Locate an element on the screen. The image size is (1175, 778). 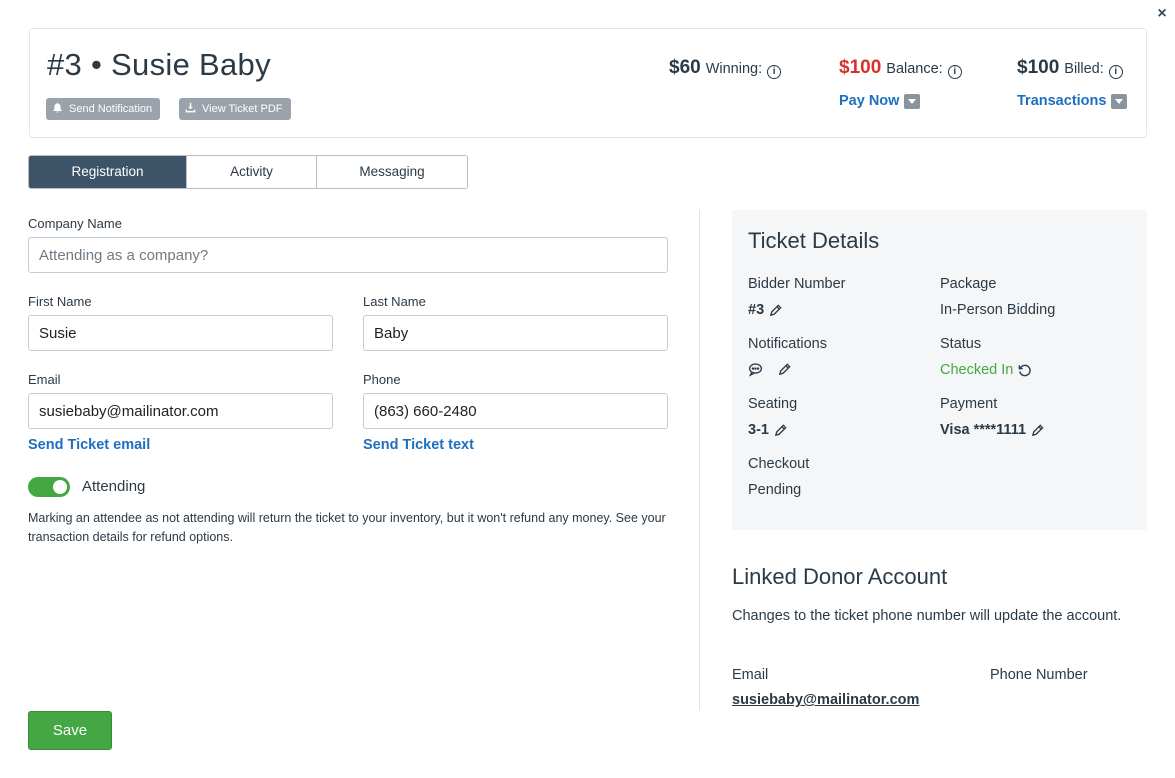
view-ticket-pdf-label: View Ticket PDF is located at coordinates (242, 109).